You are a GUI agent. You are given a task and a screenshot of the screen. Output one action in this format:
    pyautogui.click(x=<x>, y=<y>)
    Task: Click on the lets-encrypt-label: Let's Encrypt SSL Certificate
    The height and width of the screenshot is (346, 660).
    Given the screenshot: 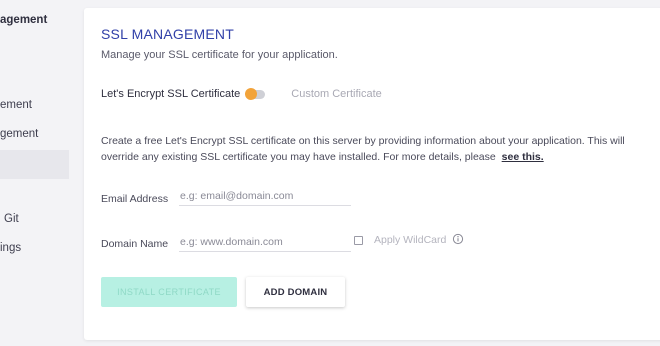 What is the action you would take?
    pyautogui.click(x=170, y=94)
    